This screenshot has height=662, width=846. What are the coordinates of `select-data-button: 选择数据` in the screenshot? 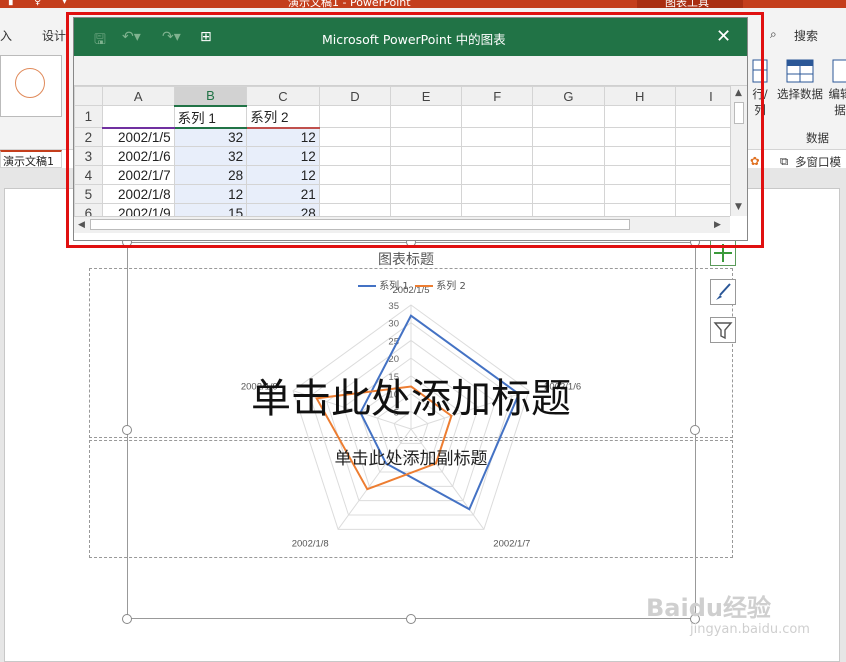 It's located at (800, 80).